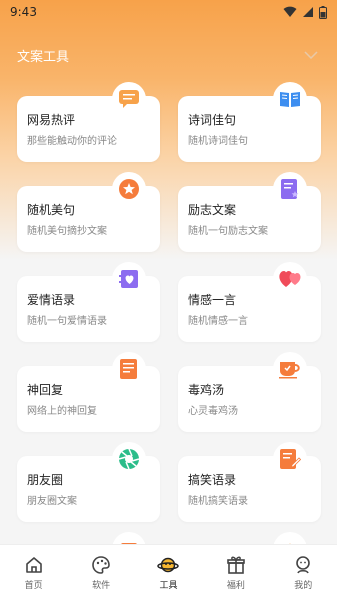 The image size is (337, 600). I want to click on card-subtitle: 心灵毒鸡汤, so click(213, 411).